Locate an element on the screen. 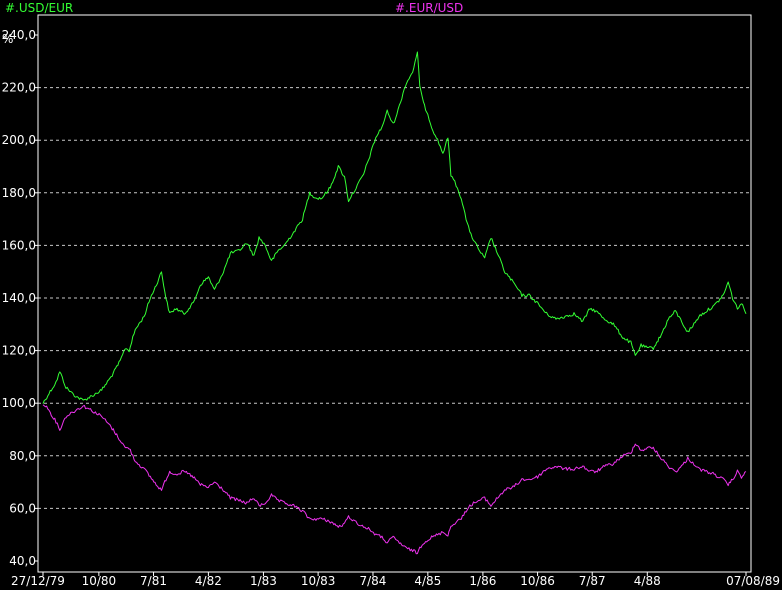 Image resolution: width=782 pixels, height=590 pixels. y-tick-label: 100,0 is located at coordinates (19, 403).